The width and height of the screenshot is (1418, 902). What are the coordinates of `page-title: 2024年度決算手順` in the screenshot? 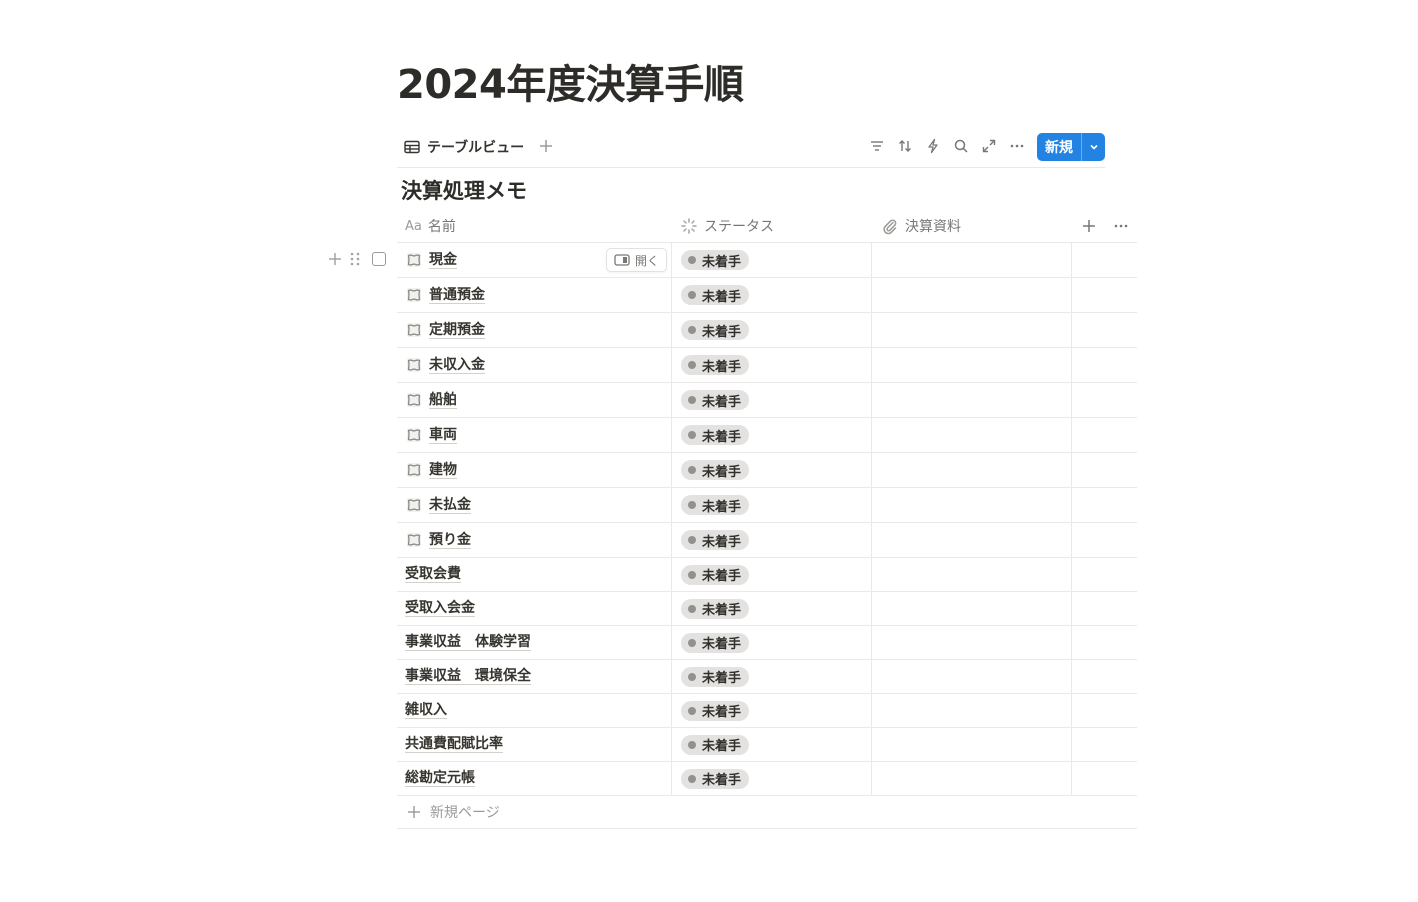 It's located at (570, 85).